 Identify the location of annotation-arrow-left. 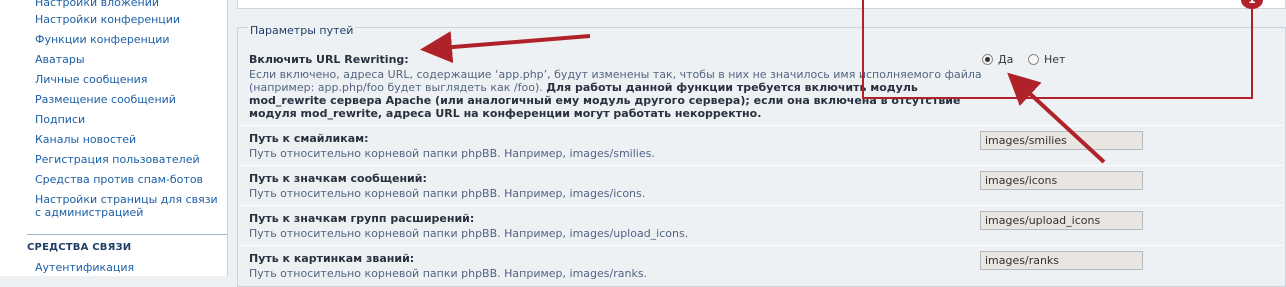
(505, 47).